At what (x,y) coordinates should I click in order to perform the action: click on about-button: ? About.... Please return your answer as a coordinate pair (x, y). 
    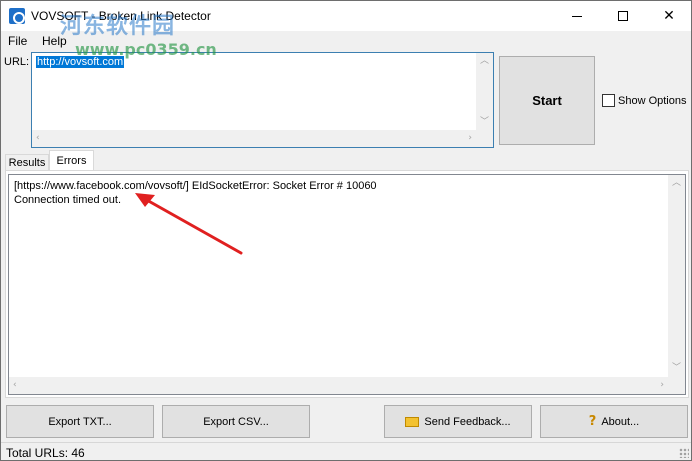
    Looking at the image, I should click on (614, 421).